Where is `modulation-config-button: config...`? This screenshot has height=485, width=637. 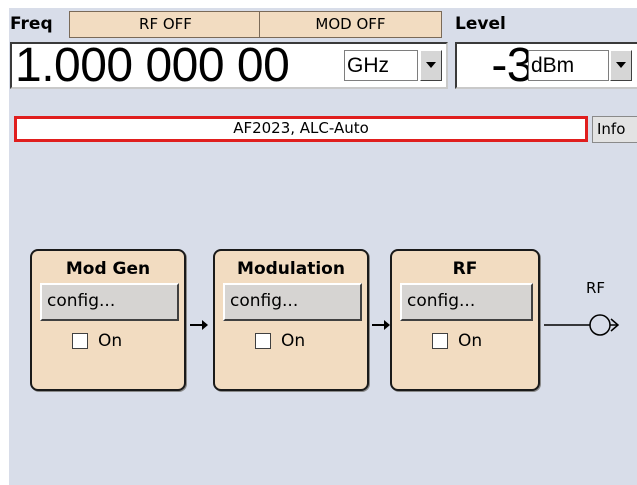
modulation-config-button: config... is located at coordinates (292, 302).